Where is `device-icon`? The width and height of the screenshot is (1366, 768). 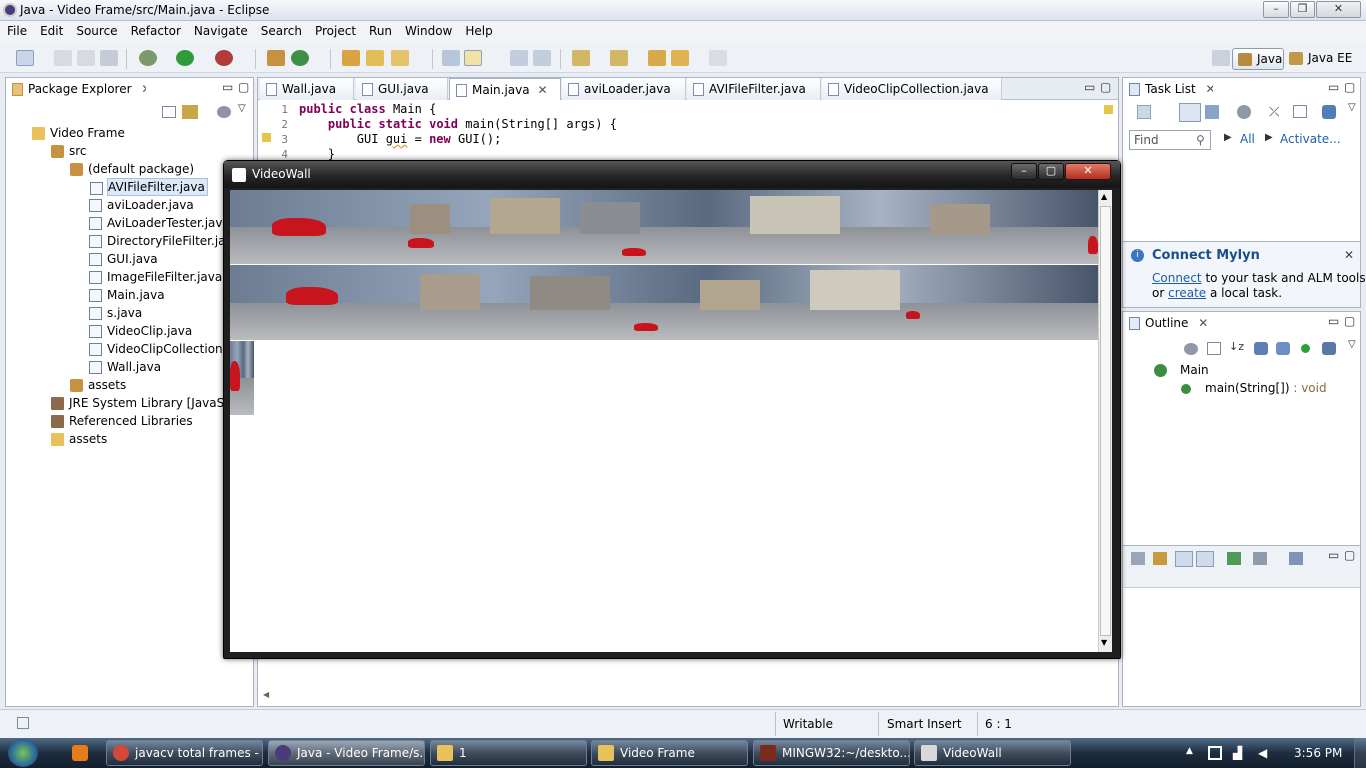
device-icon is located at coordinates (1215, 753).